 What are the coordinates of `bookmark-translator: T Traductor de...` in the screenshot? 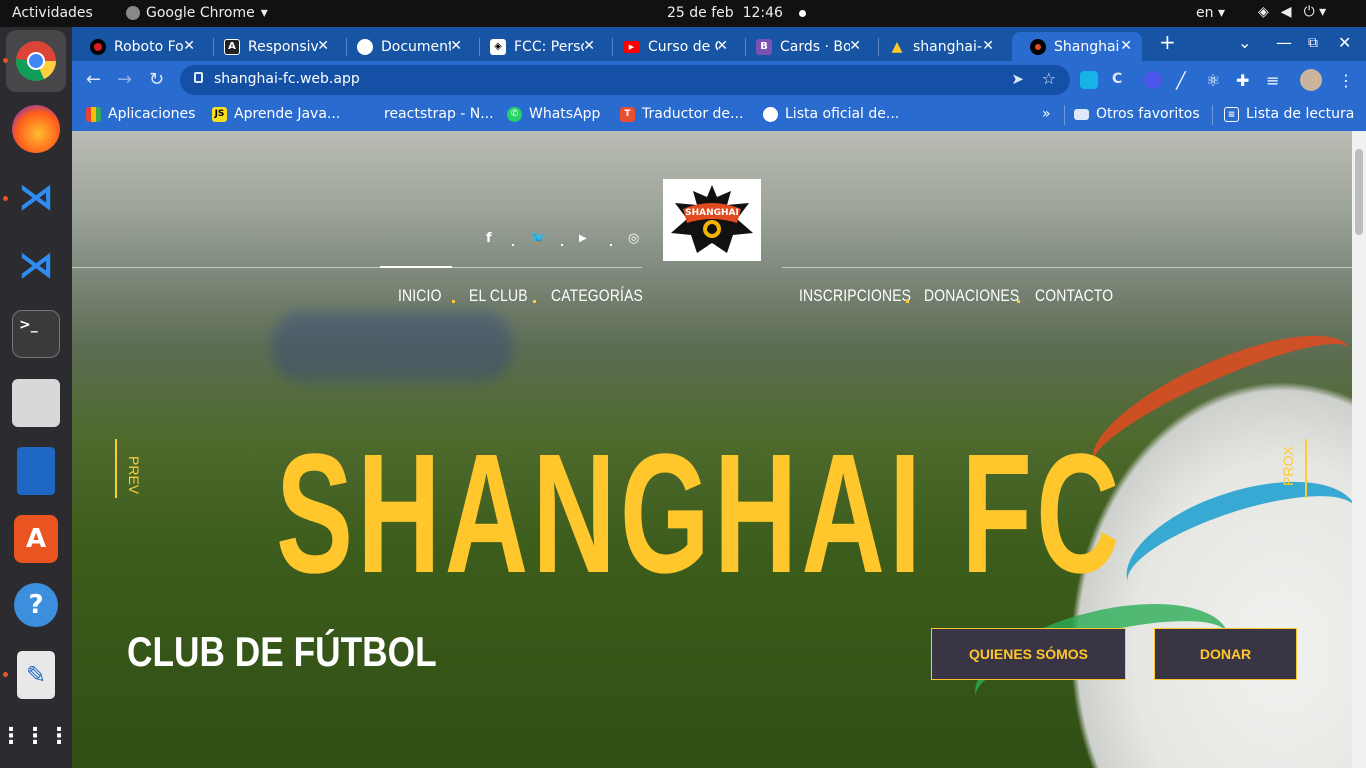 It's located at (681, 114).